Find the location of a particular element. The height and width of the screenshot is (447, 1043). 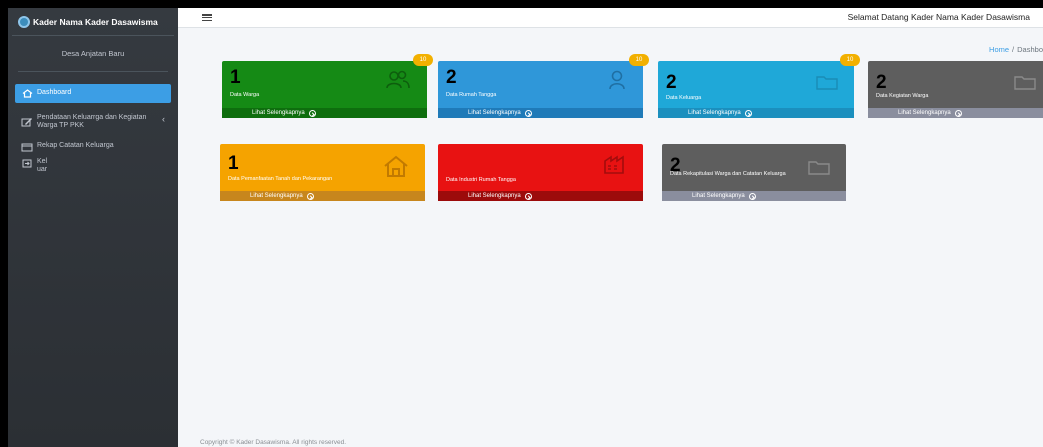

user-icon is located at coordinates (617, 82).